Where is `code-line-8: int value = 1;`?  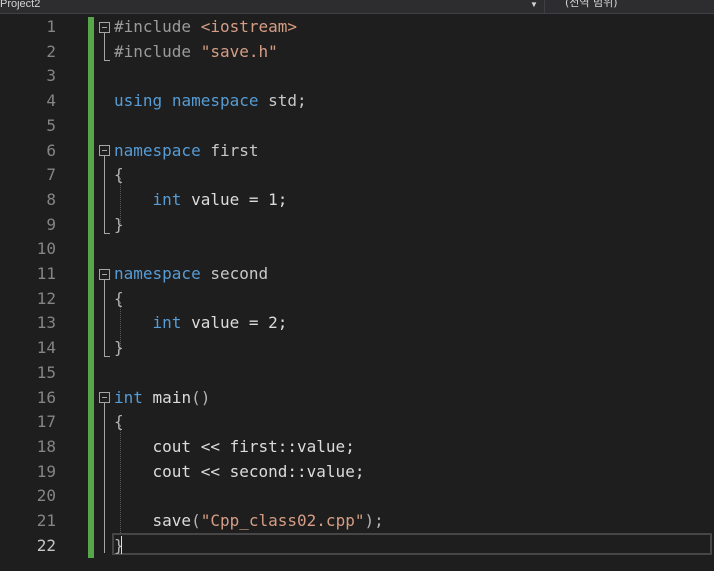 code-line-8: int value = 1; is located at coordinates (201, 200).